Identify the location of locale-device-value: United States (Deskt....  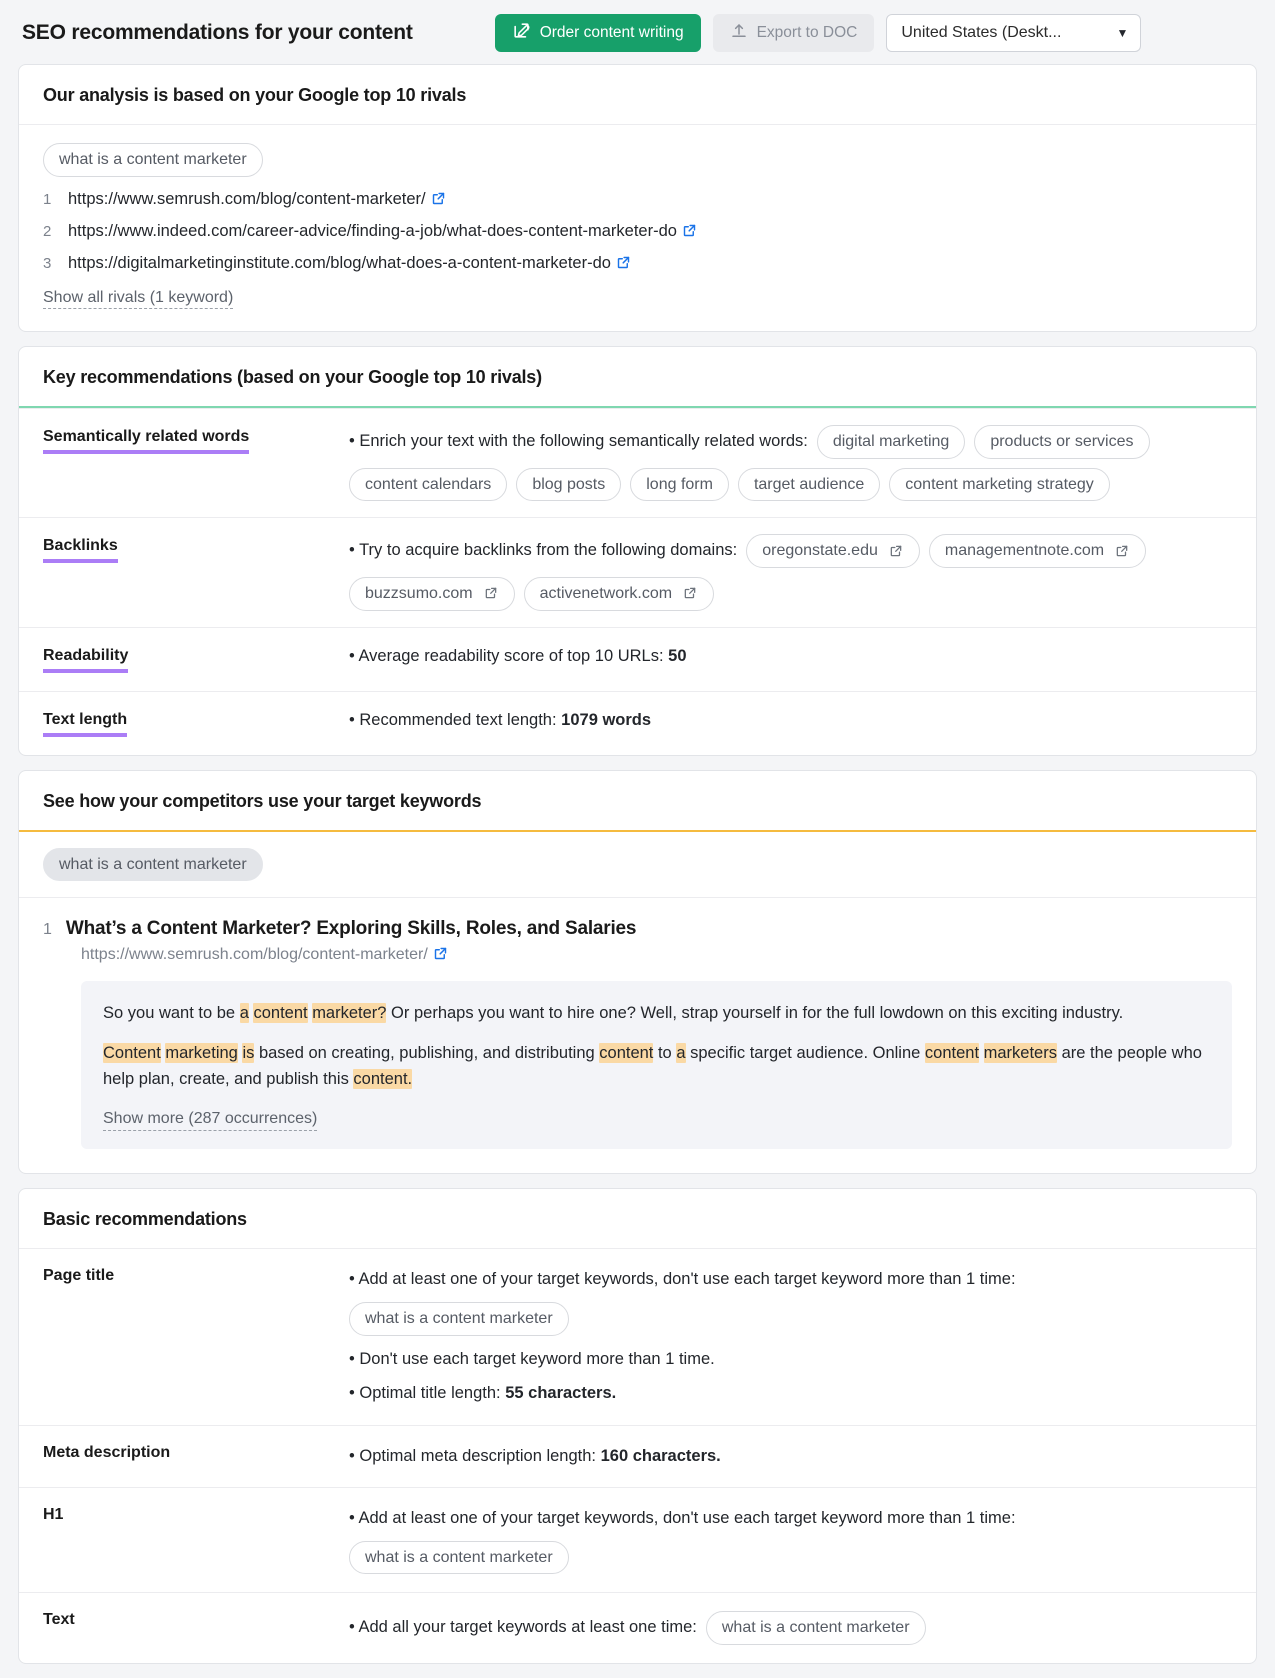
(981, 32).